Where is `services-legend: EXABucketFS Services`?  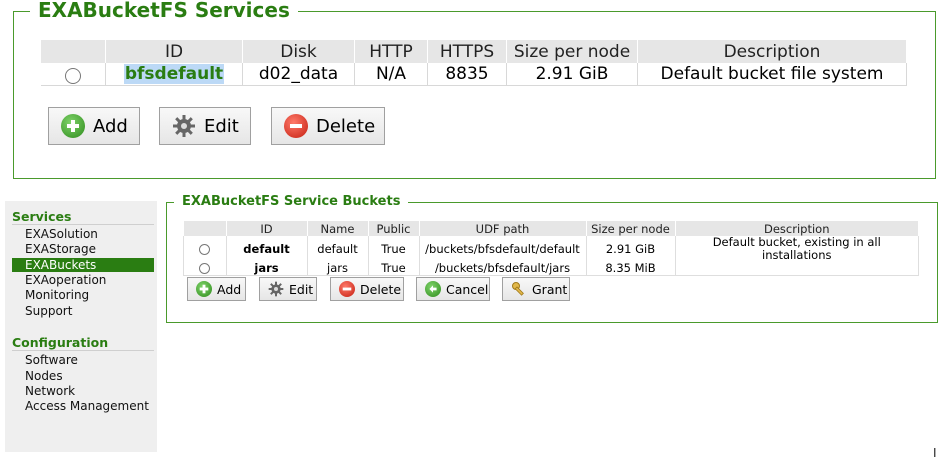 services-legend: EXABucketFS Services is located at coordinates (164, 11).